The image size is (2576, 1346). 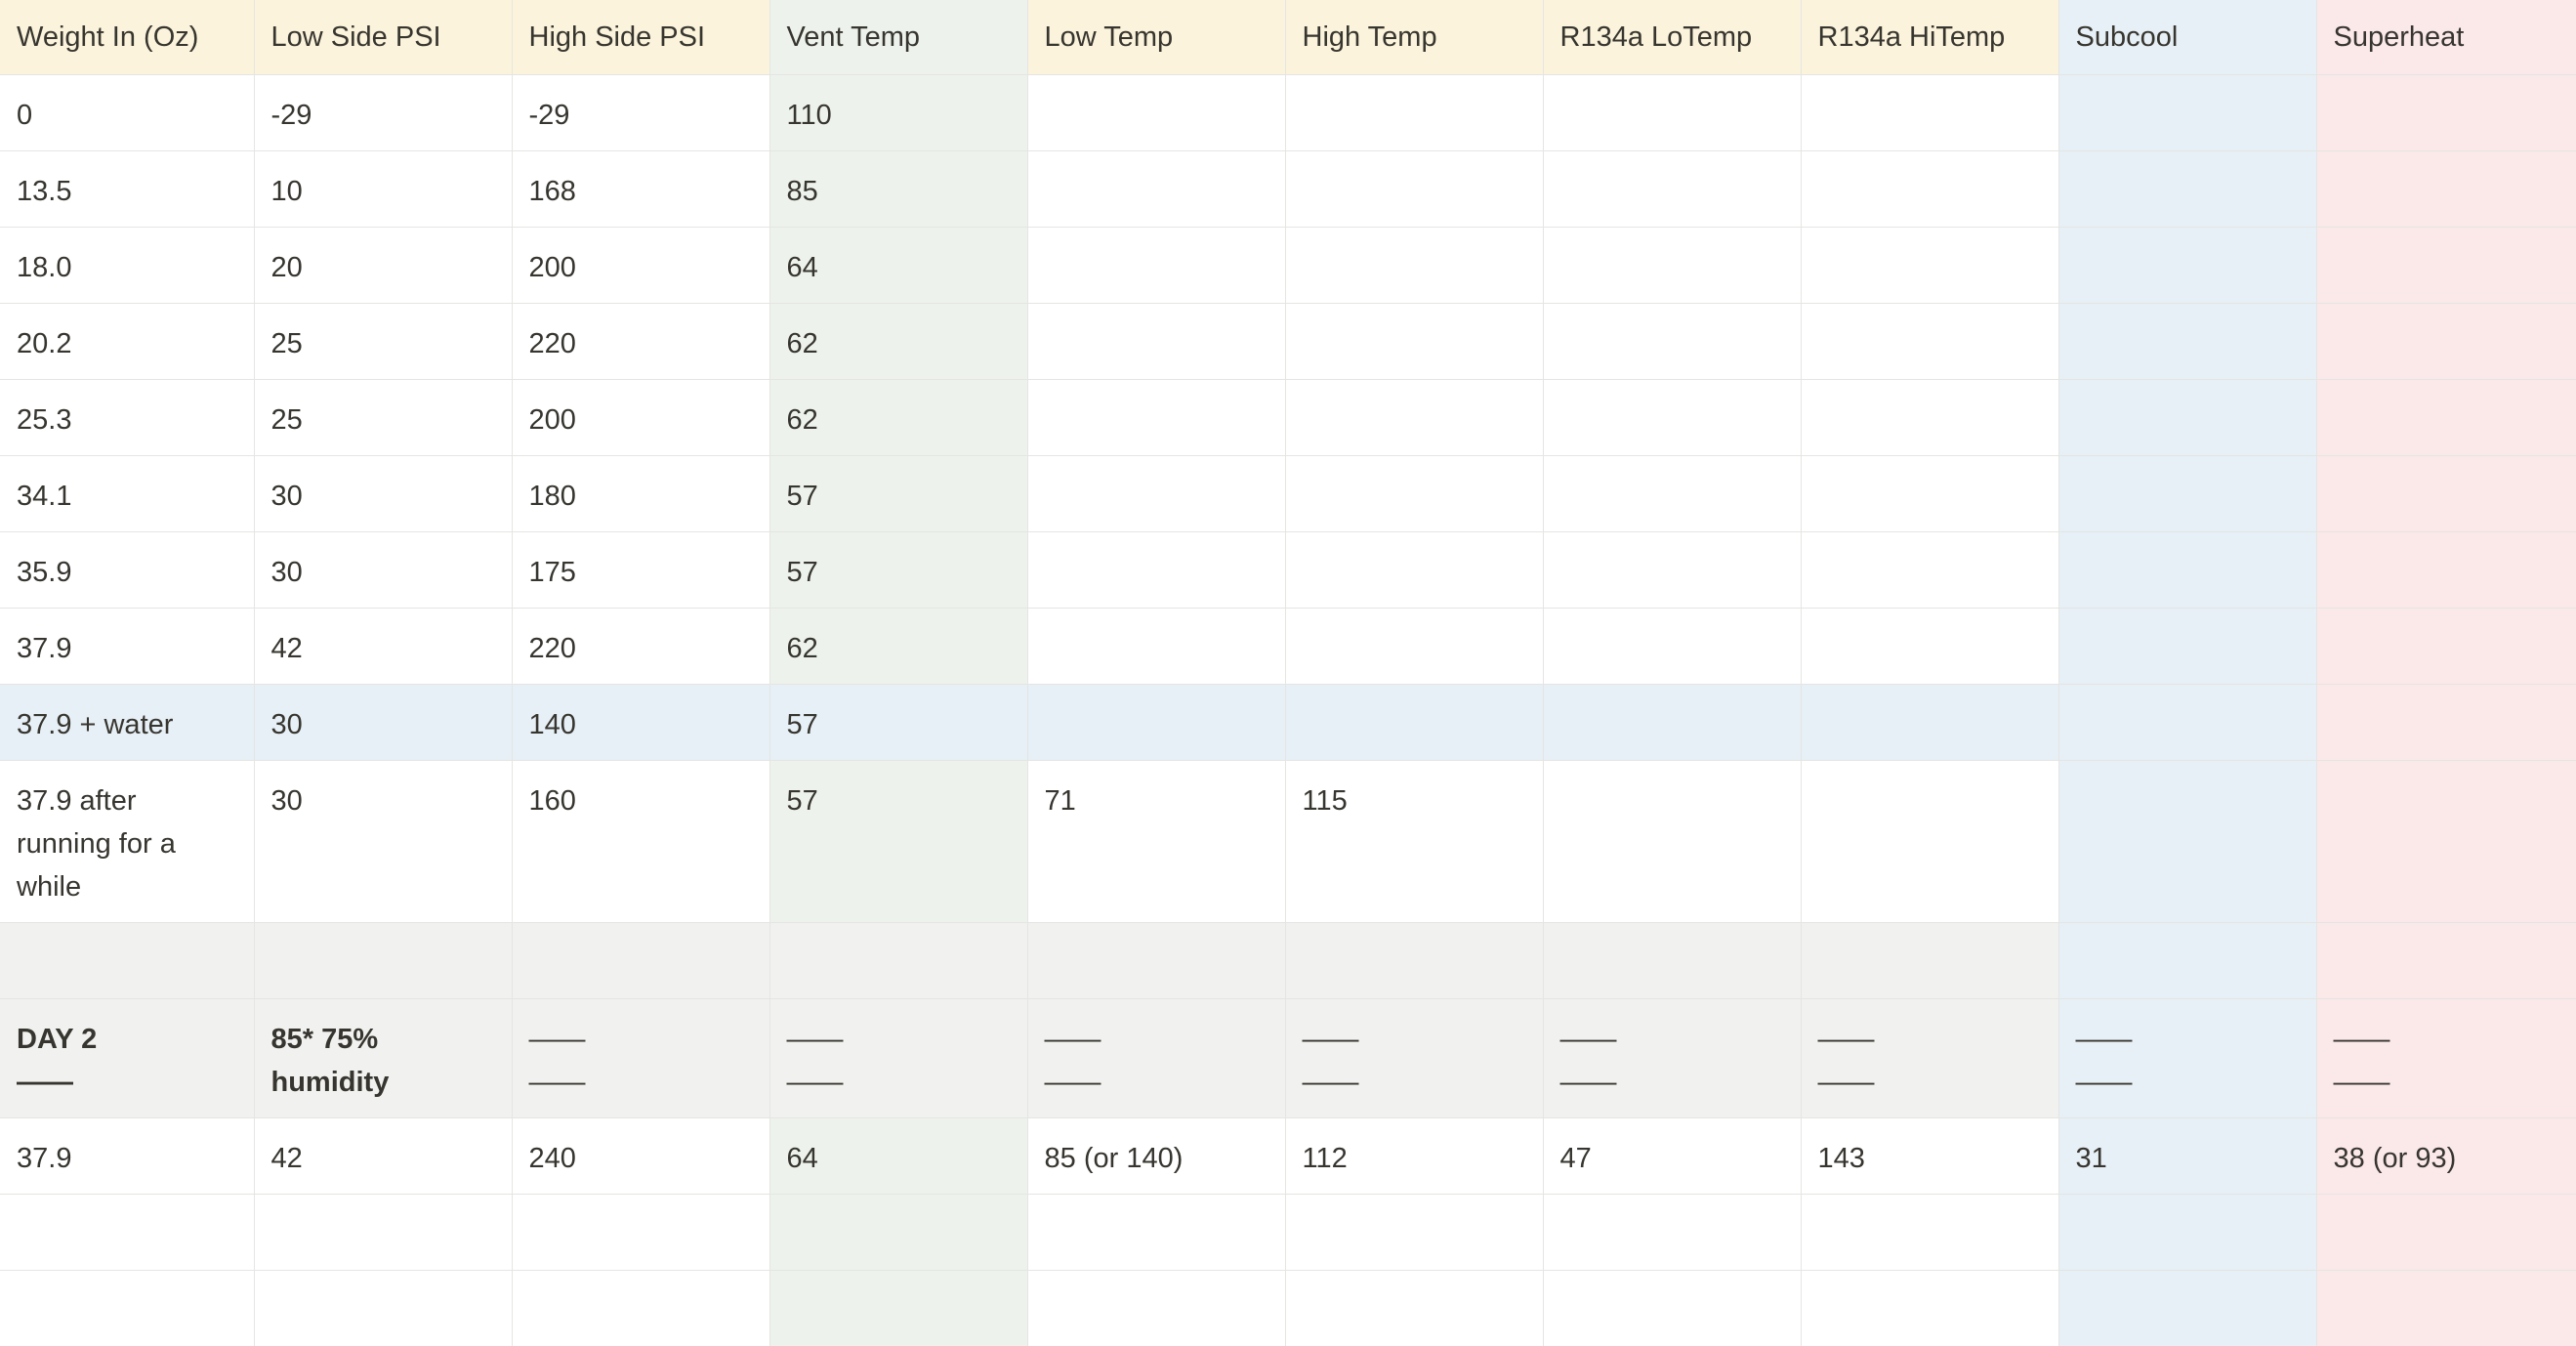 What do you see at coordinates (1672, 1156) in the screenshot?
I see `cell-r134a-lotemp: 47` at bounding box center [1672, 1156].